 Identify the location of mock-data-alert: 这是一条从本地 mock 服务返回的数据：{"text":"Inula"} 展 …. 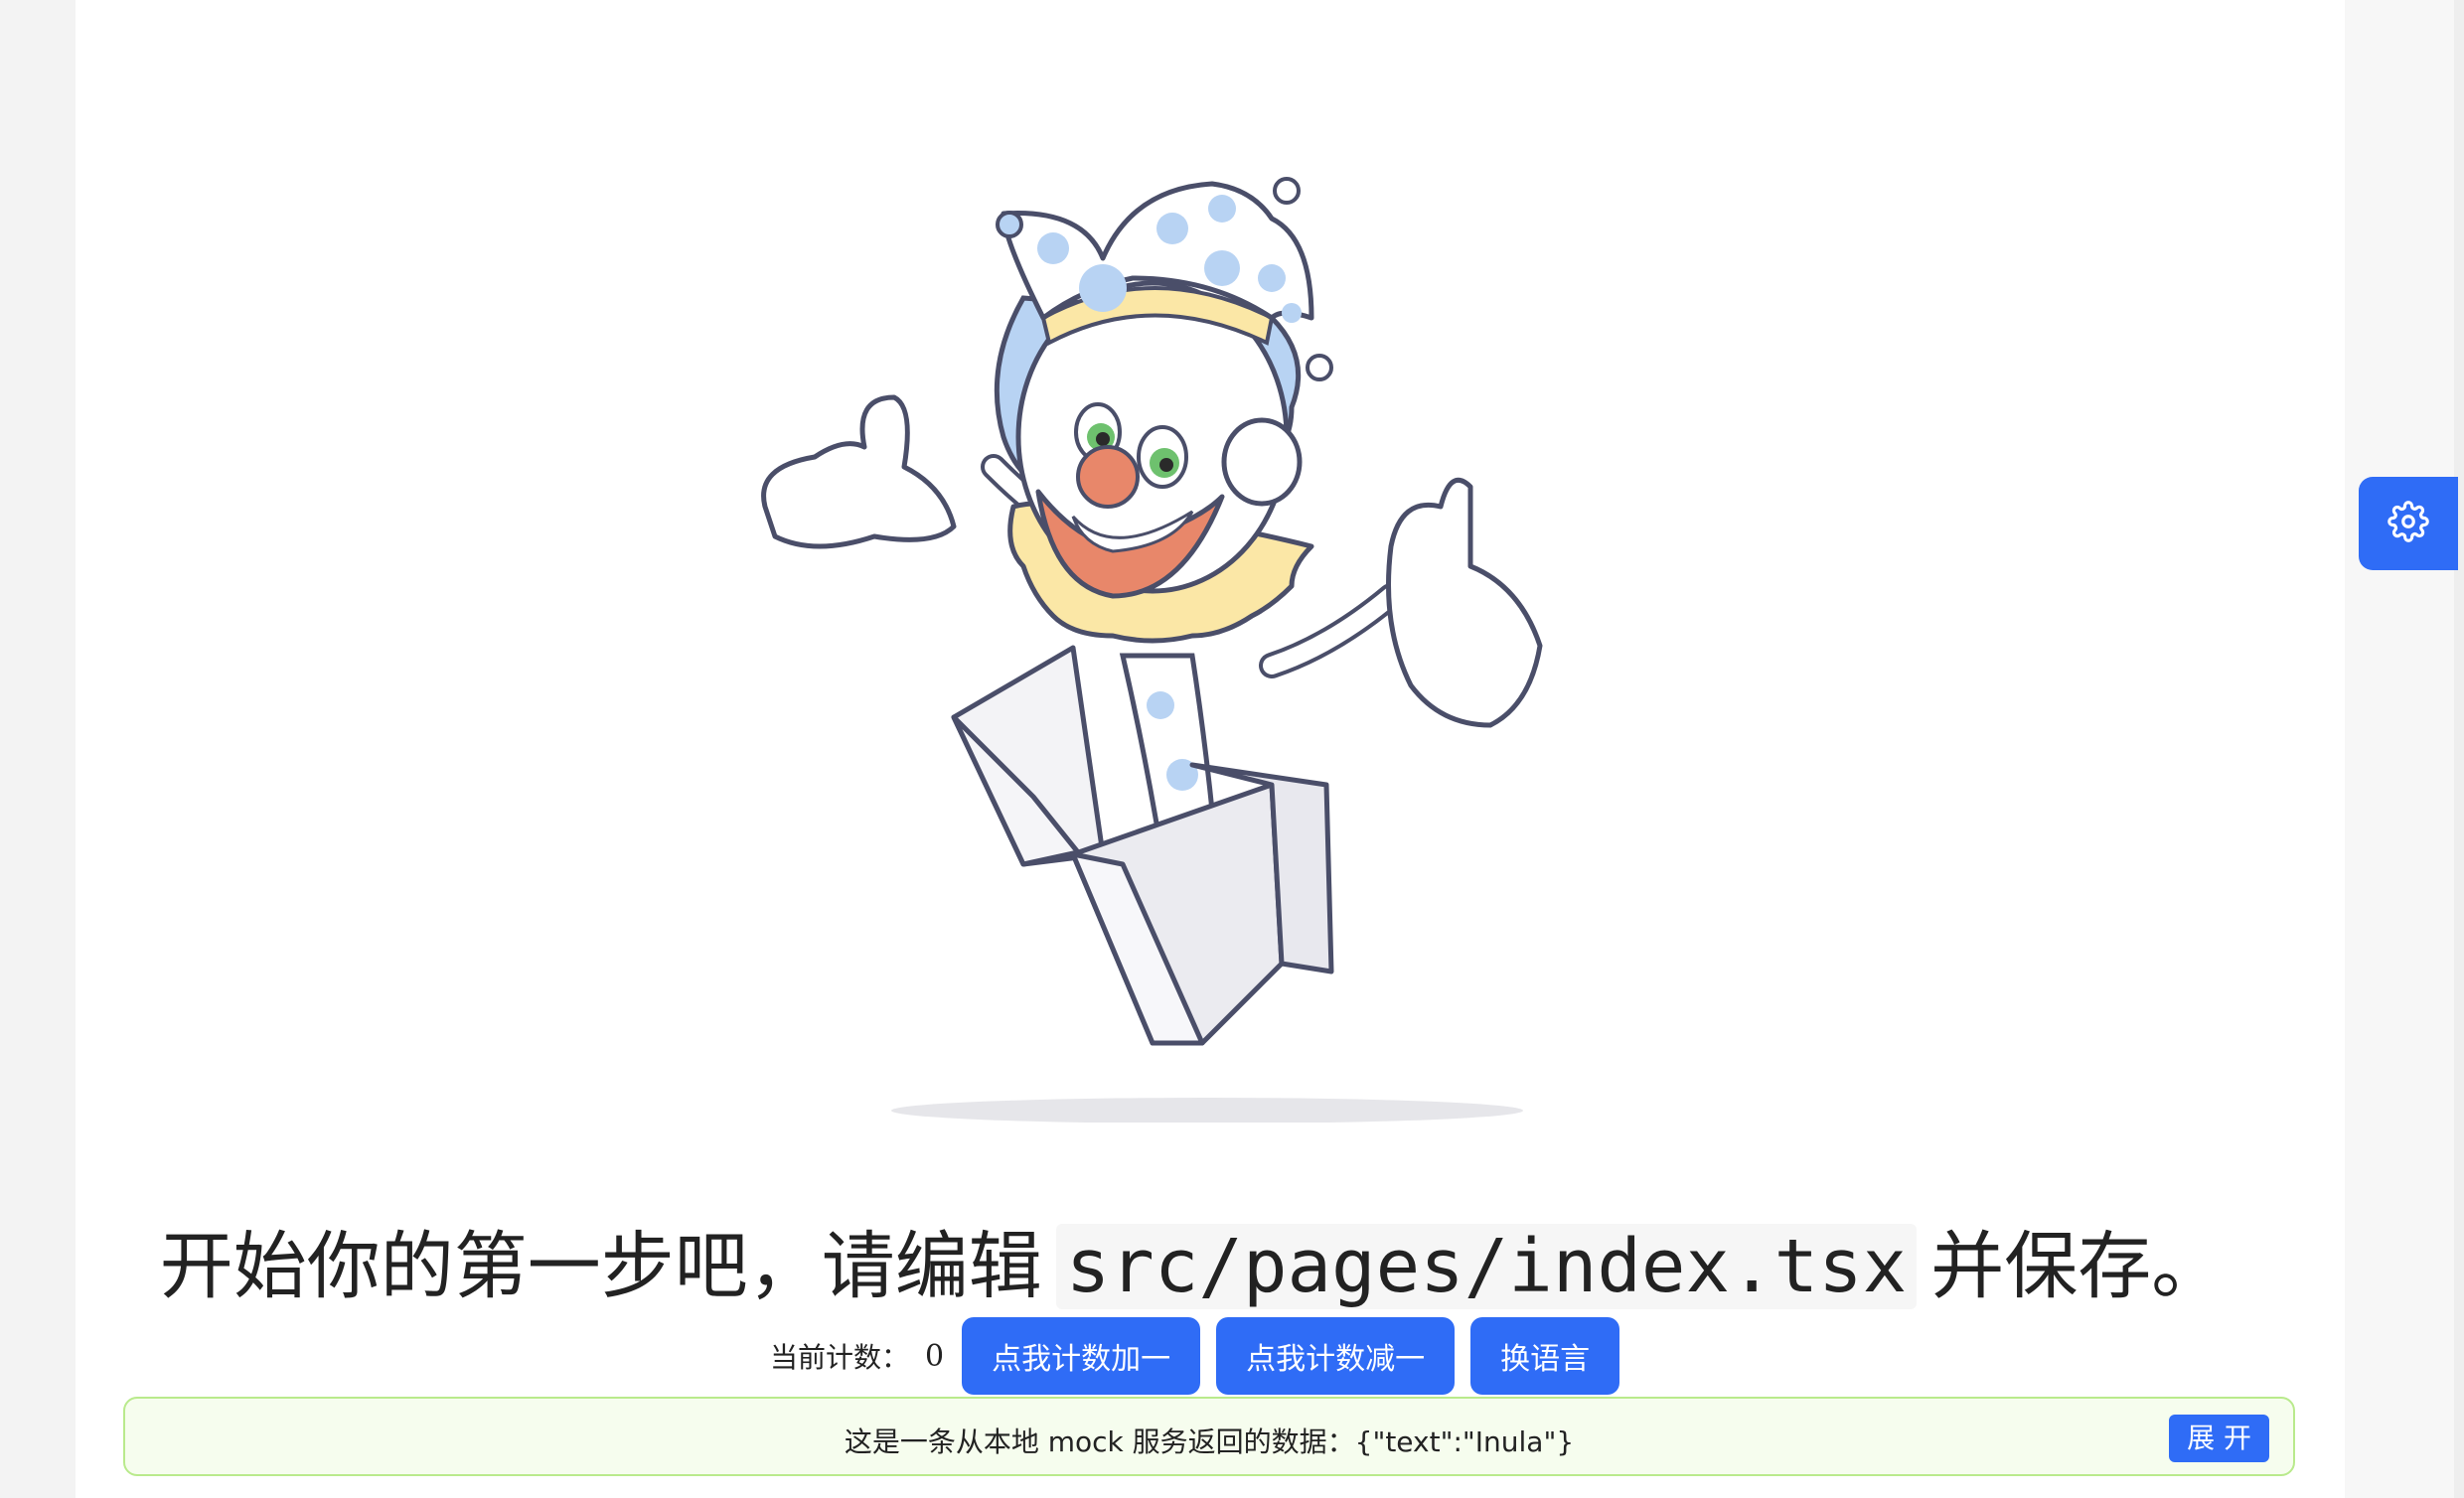
(1209, 1437).